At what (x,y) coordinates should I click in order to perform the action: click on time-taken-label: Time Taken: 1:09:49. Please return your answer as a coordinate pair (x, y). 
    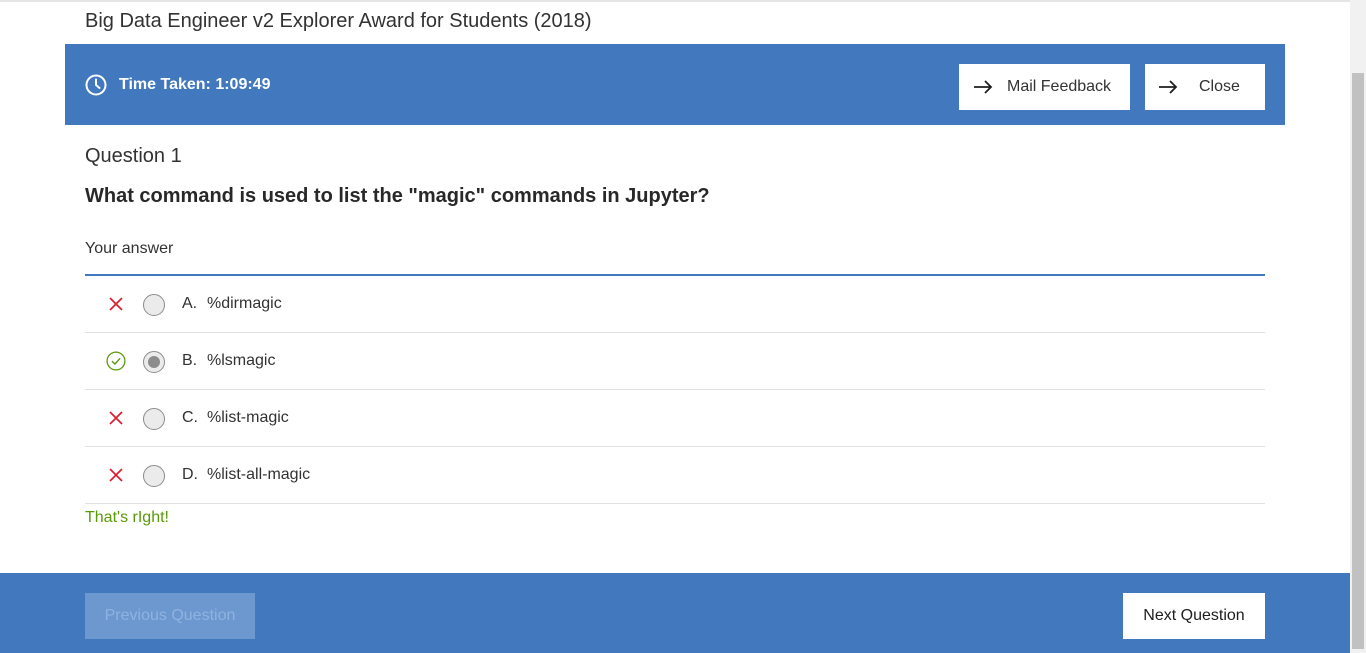
    Looking at the image, I should click on (195, 84).